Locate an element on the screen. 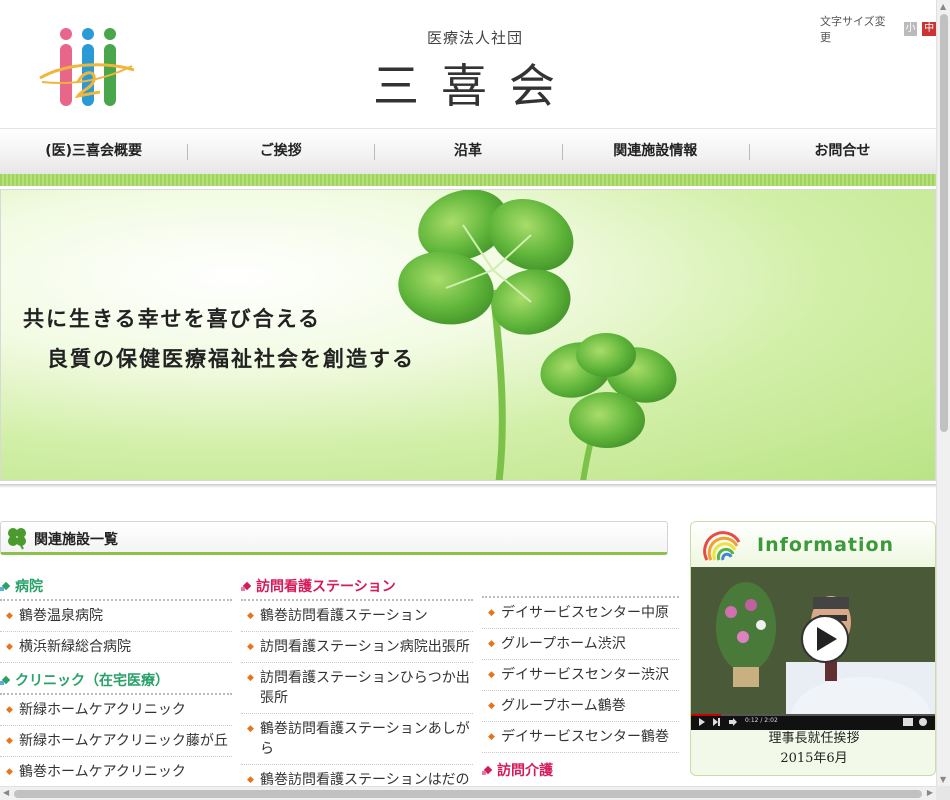 Image resolution: width=950 pixels, height=800 pixels. category-label: 訪問介護 is located at coordinates (525, 771).